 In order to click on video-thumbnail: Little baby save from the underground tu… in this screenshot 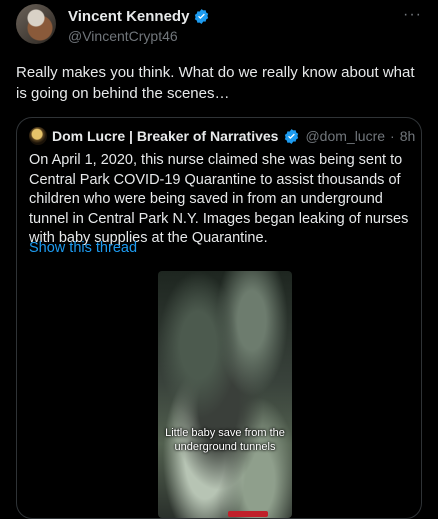, I will do `click(225, 394)`.